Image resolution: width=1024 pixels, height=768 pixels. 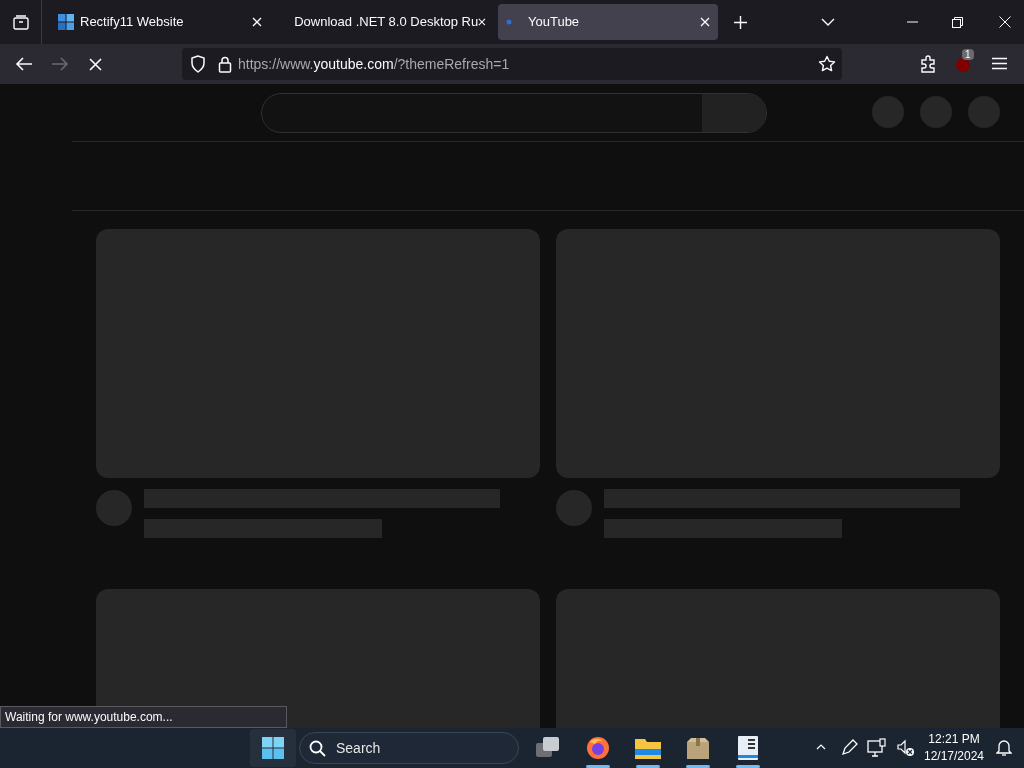 I want to click on back-icon, so click(x=24, y=64).